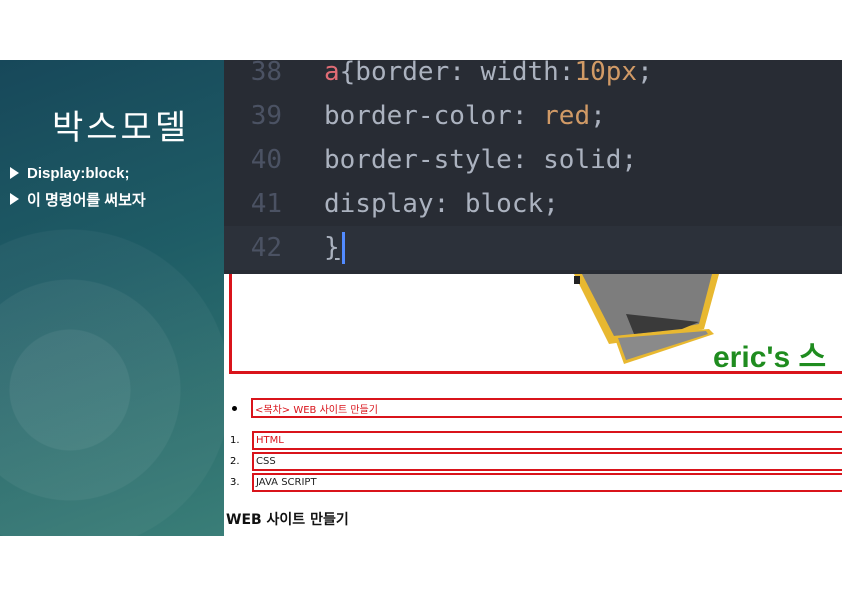 The width and height of the screenshot is (842, 595). I want to click on code-text: }, so click(334, 248).